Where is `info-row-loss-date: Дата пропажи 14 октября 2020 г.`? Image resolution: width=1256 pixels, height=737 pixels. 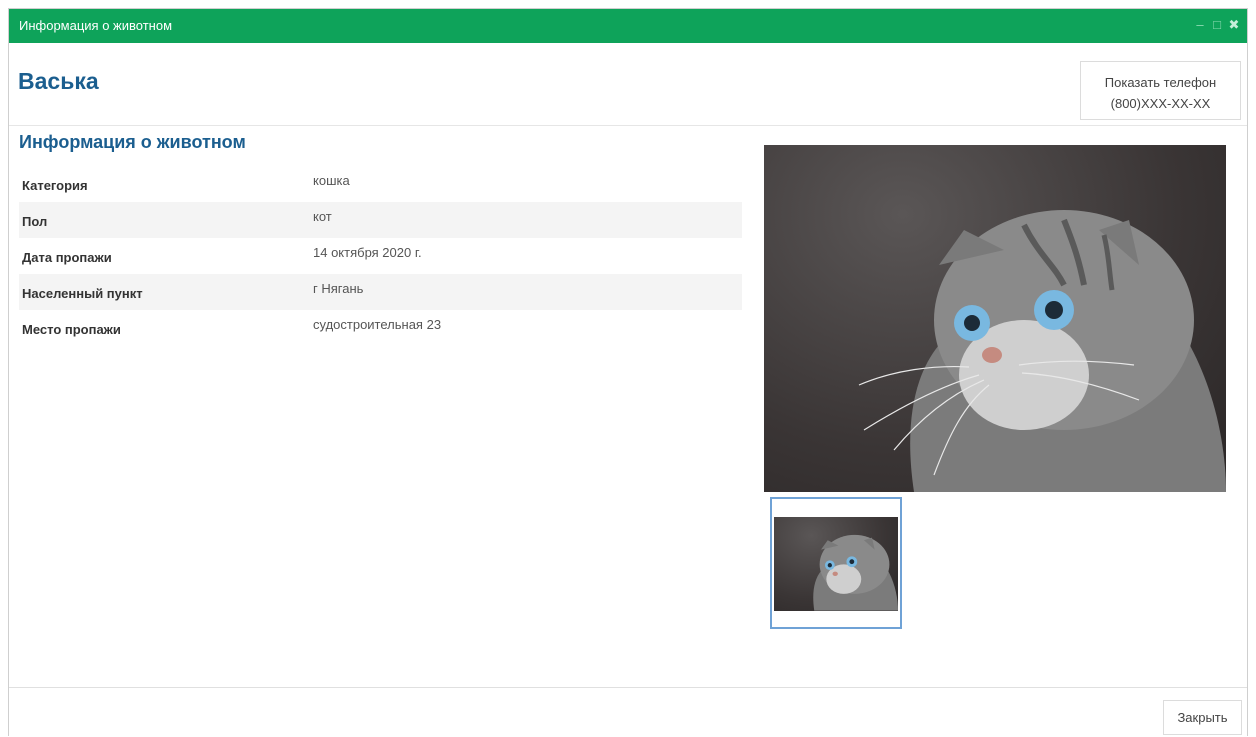
info-row-loss-date: Дата пропажи 14 октября 2020 г. is located at coordinates (380, 256).